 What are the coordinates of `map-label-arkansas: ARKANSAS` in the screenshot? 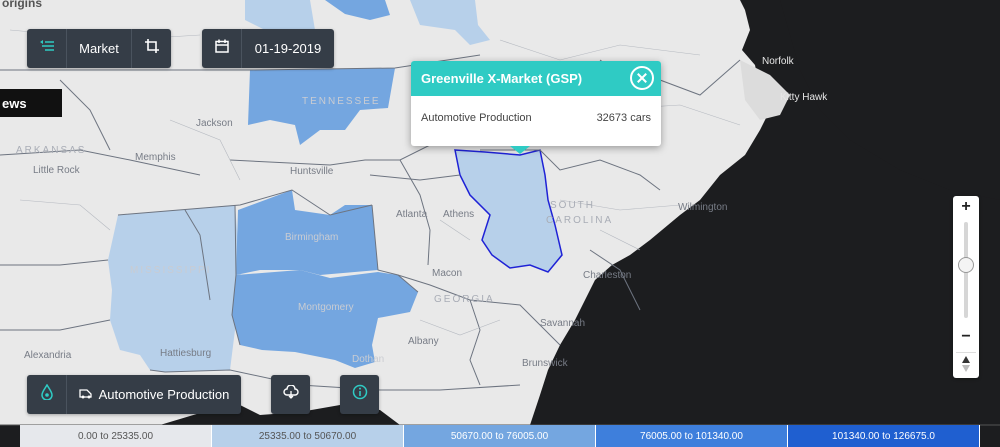 It's located at (51, 150).